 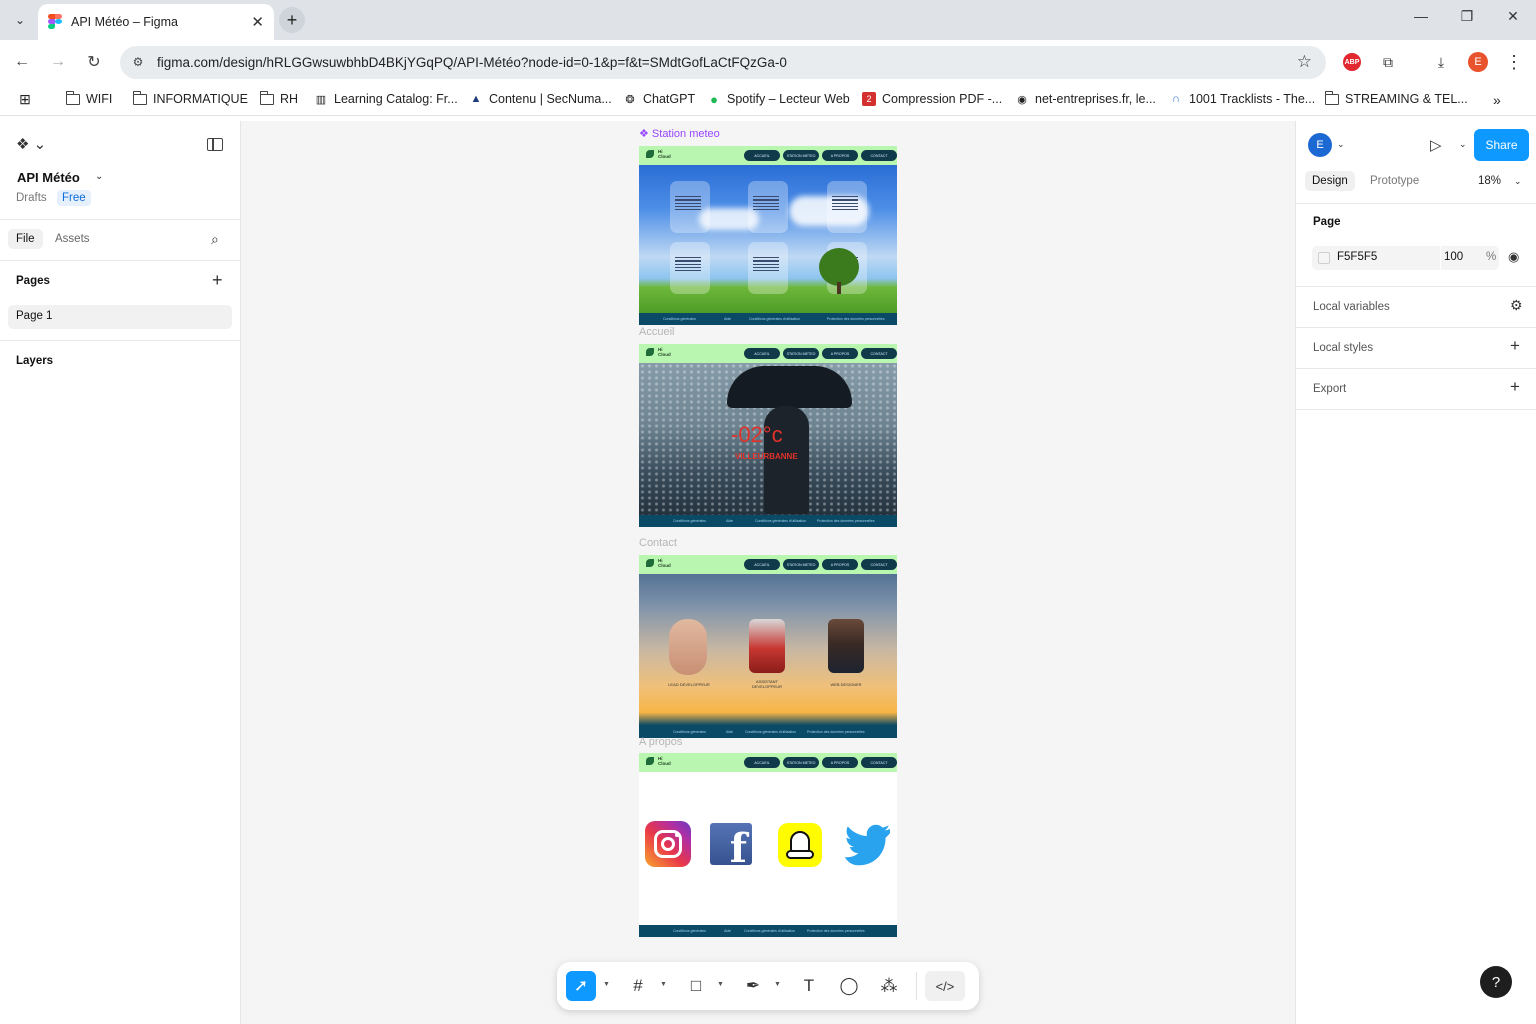 What do you see at coordinates (48, 177) in the screenshot?
I see `file-name: API Météo` at bounding box center [48, 177].